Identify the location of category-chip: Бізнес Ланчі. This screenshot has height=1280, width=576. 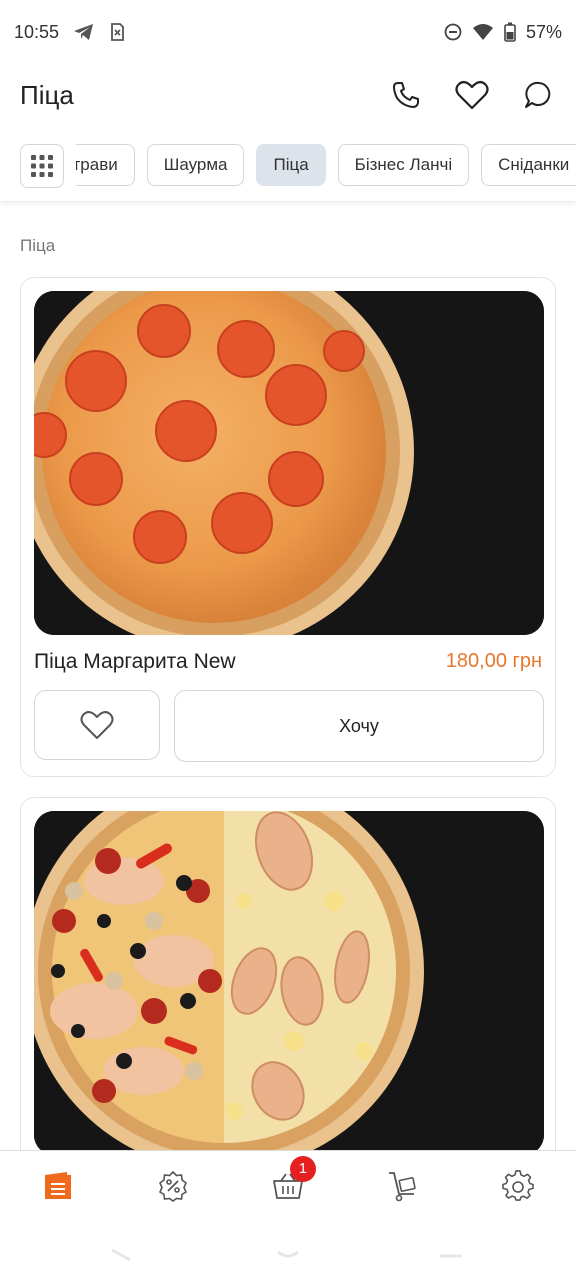
(403, 165).